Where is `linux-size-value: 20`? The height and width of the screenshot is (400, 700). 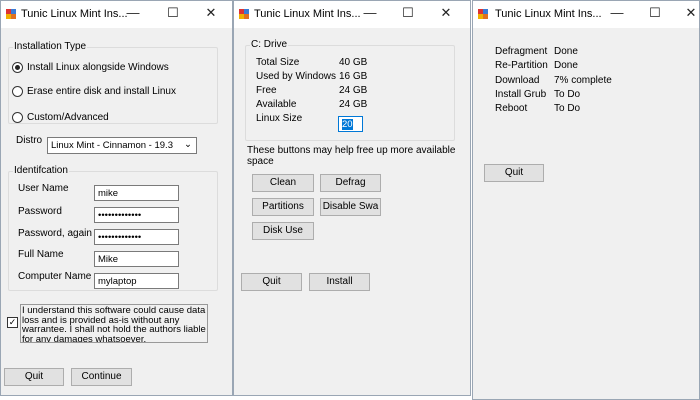 linux-size-value: 20 is located at coordinates (347, 124).